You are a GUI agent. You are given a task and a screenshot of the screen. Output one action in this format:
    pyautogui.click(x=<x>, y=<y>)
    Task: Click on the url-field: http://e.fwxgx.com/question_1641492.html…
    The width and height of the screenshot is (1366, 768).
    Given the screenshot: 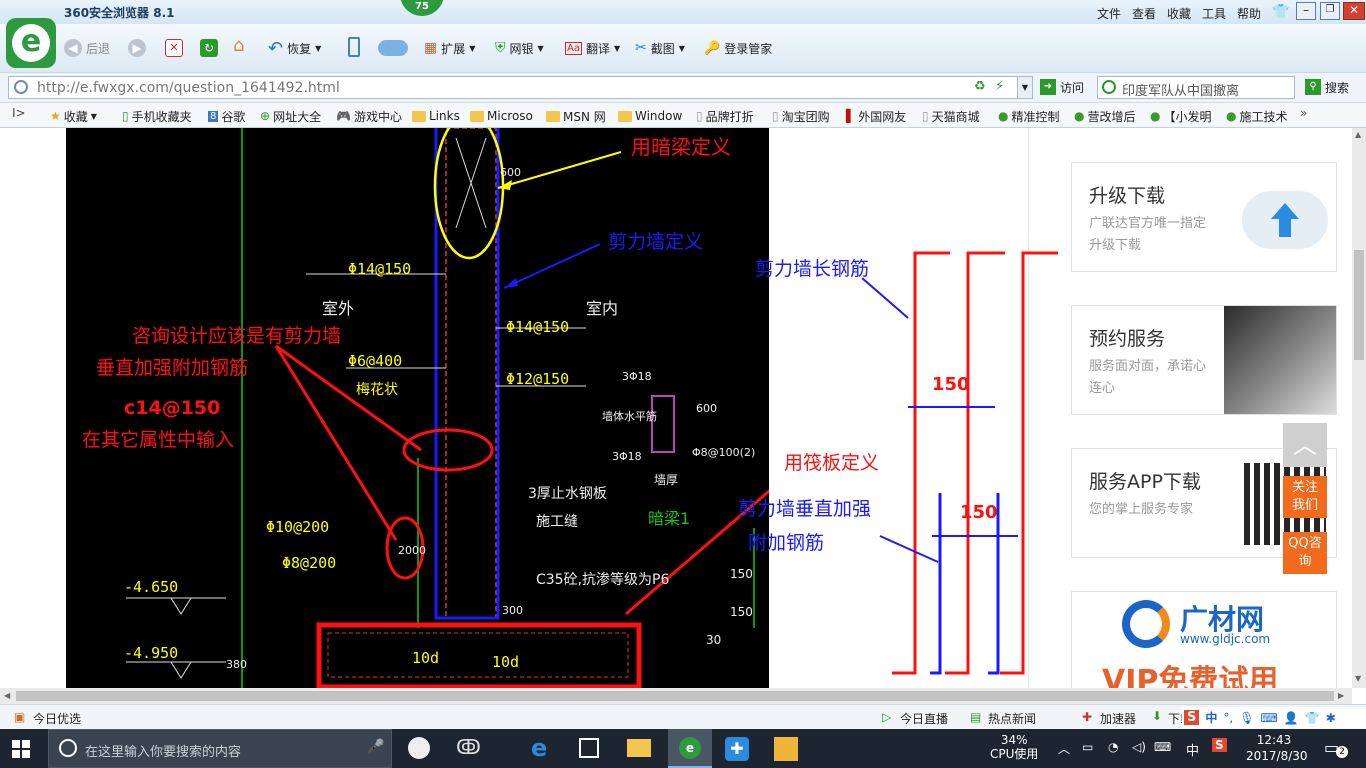 What is the action you would take?
    pyautogui.click(x=520, y=87)
    